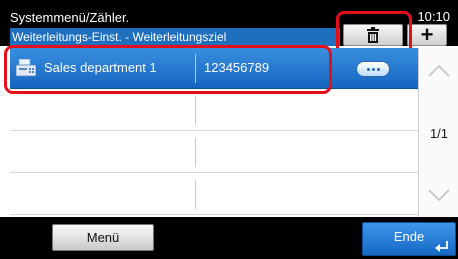 The height and width of the screenshot is (259, 458). I want to click on delete-button, so click(373, 35).